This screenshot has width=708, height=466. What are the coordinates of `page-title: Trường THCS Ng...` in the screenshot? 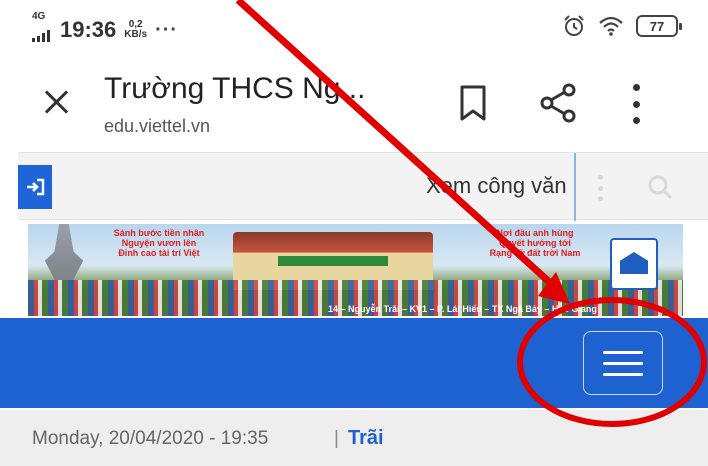 It's located at (235, 88).